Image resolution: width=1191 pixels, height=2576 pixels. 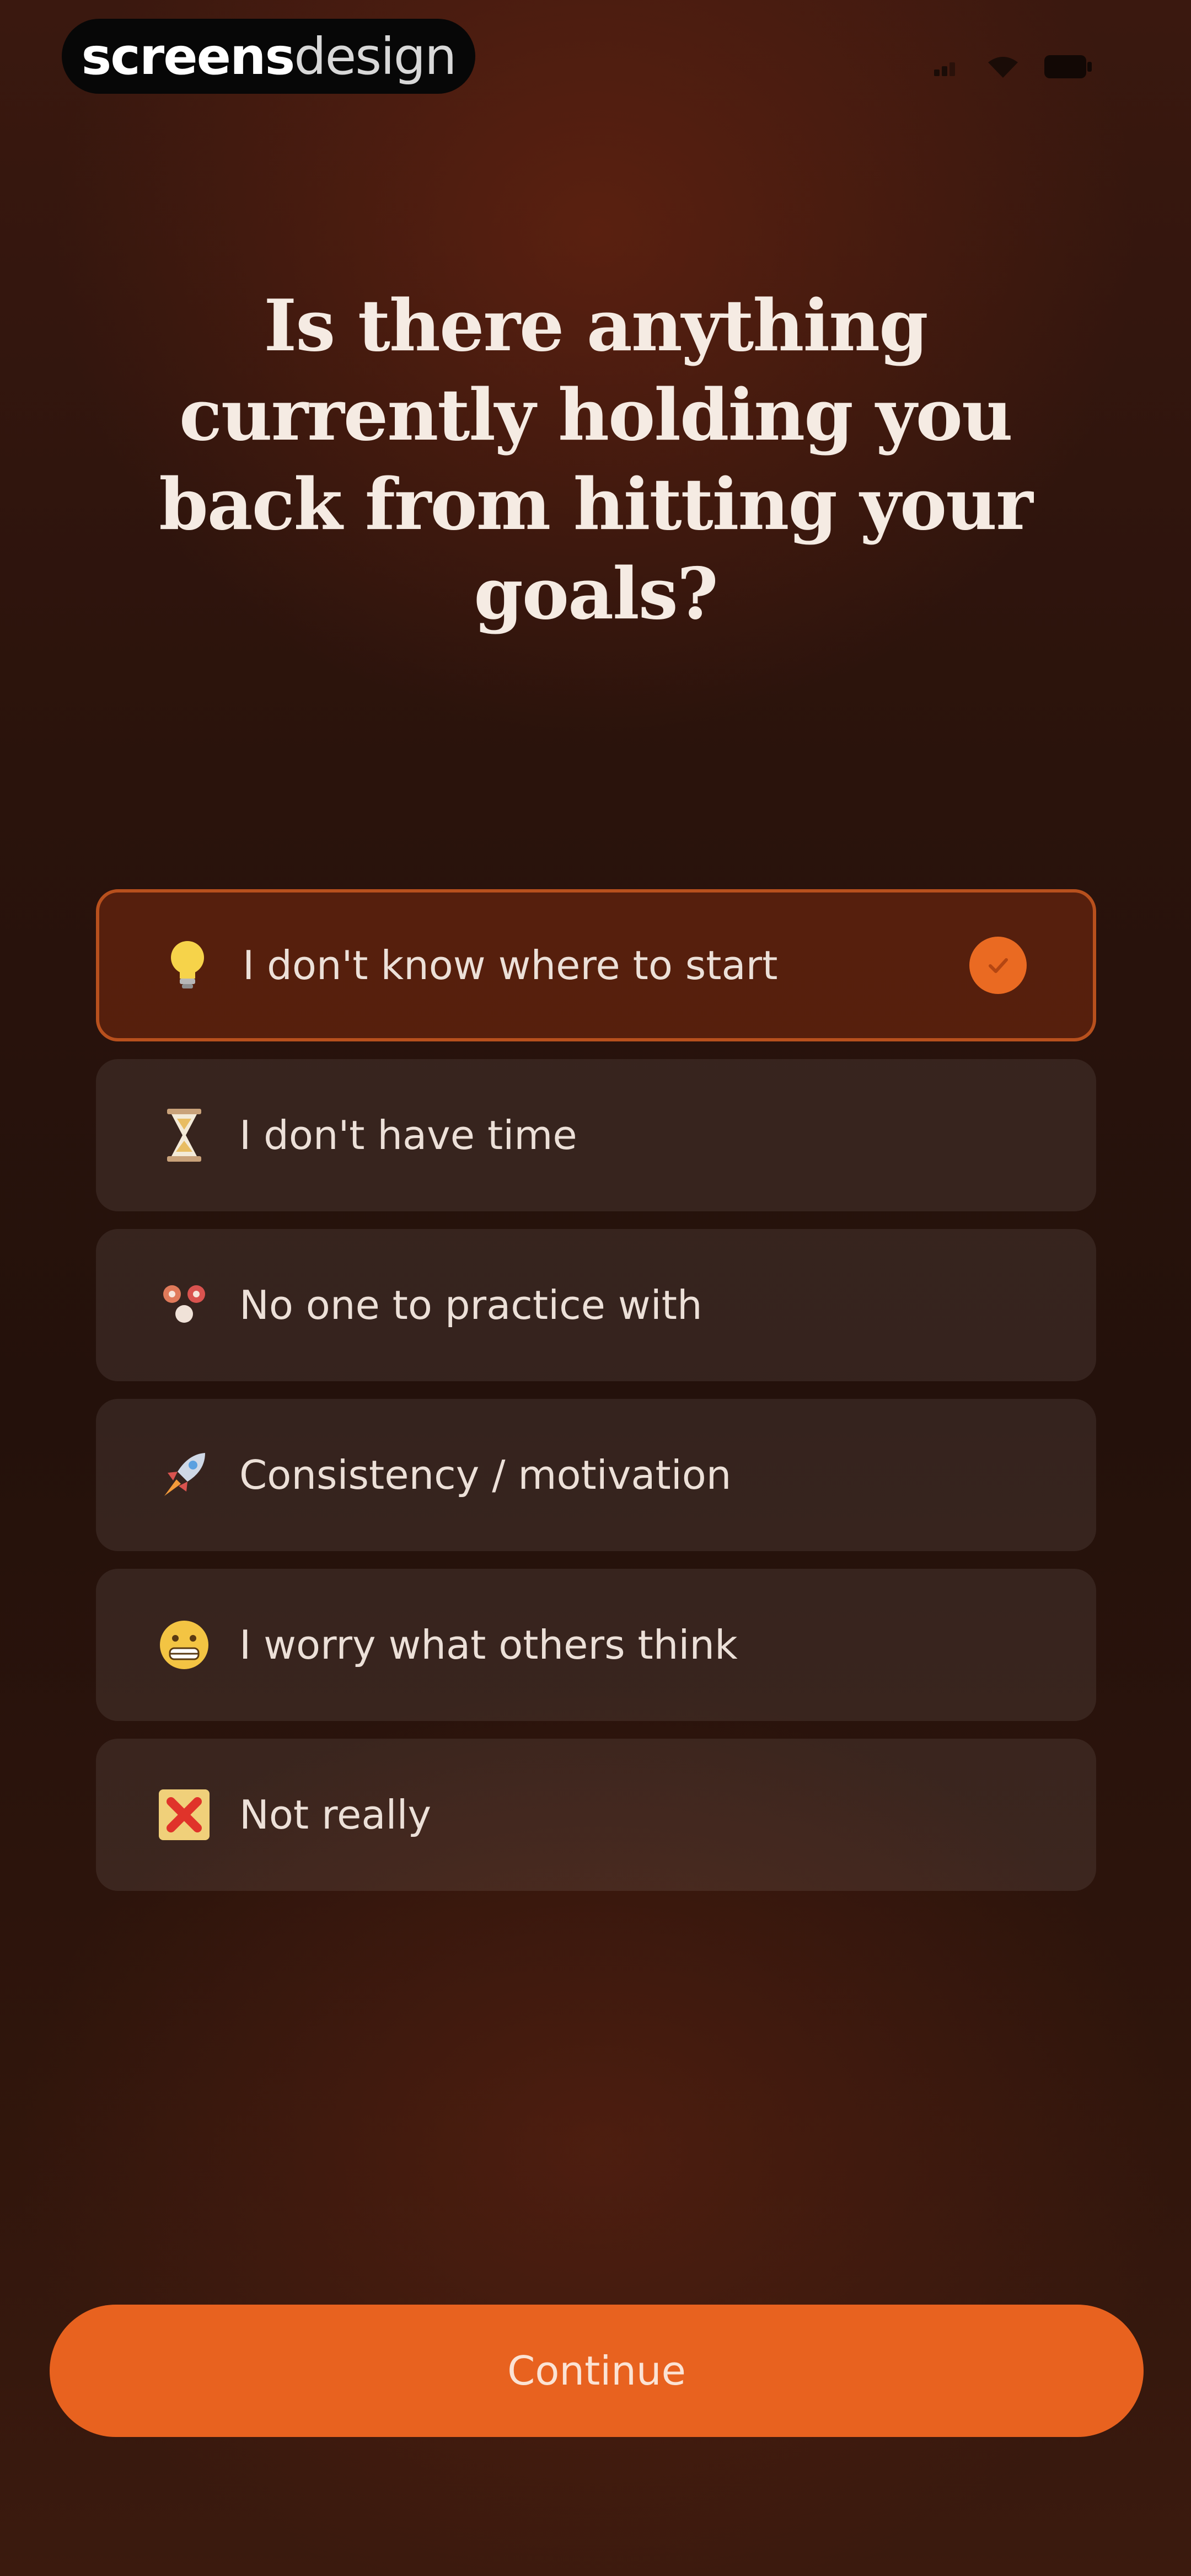 What do you see at coordinates (511, 965) in the screenshot?
I see `option-label: I don't know where to start` at bounding box center [511, 965].